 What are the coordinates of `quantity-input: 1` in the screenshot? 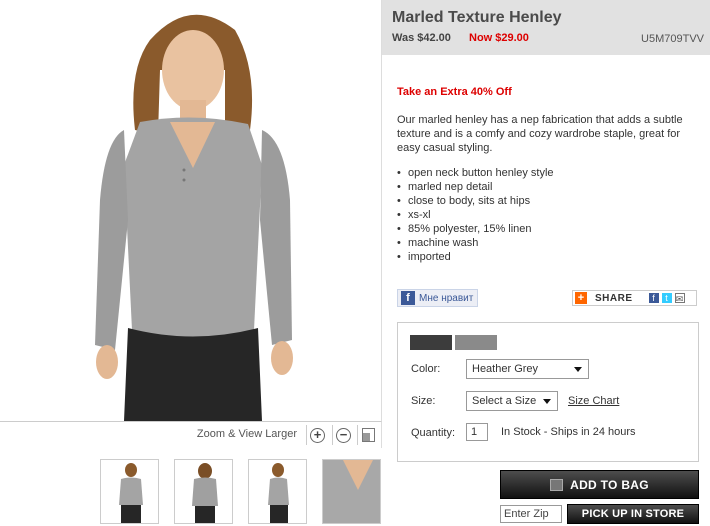 It's located at (477, 432).